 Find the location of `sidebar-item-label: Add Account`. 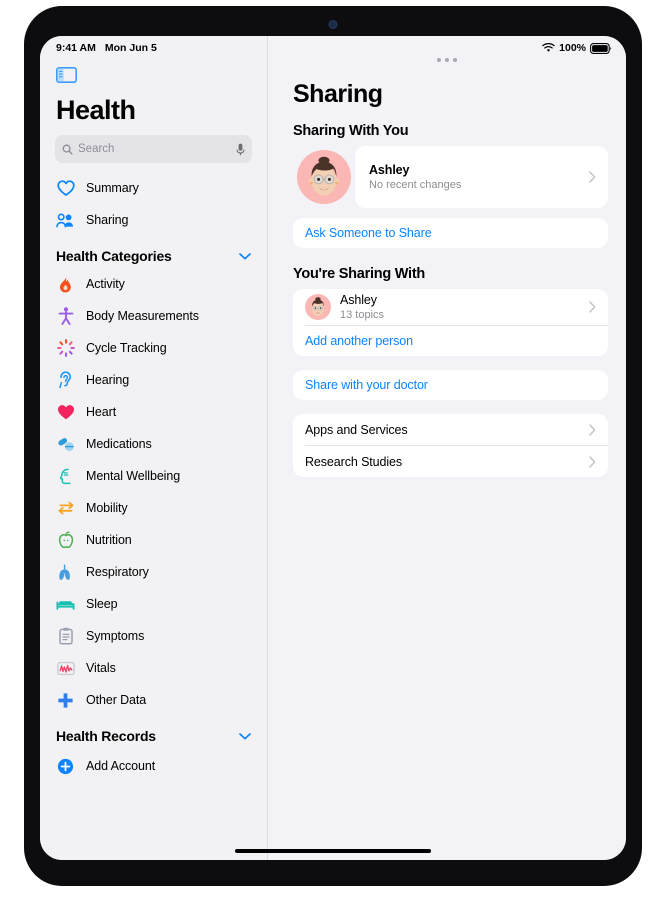

sidebar-item-label: Add Account is located at coordinates (121, 766).